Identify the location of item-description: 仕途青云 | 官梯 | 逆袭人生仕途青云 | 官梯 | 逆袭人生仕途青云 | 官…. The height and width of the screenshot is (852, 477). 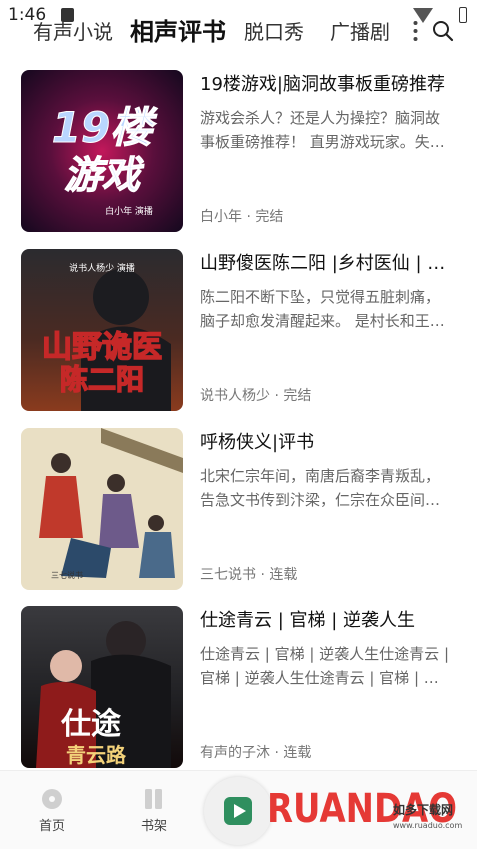
(325, 666).